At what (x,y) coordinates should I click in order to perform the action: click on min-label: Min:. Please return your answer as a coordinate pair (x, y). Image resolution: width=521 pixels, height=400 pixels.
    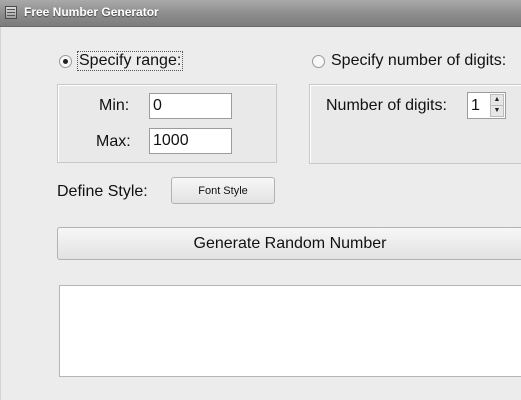
    Looking at the image, I should click on (114, 105).